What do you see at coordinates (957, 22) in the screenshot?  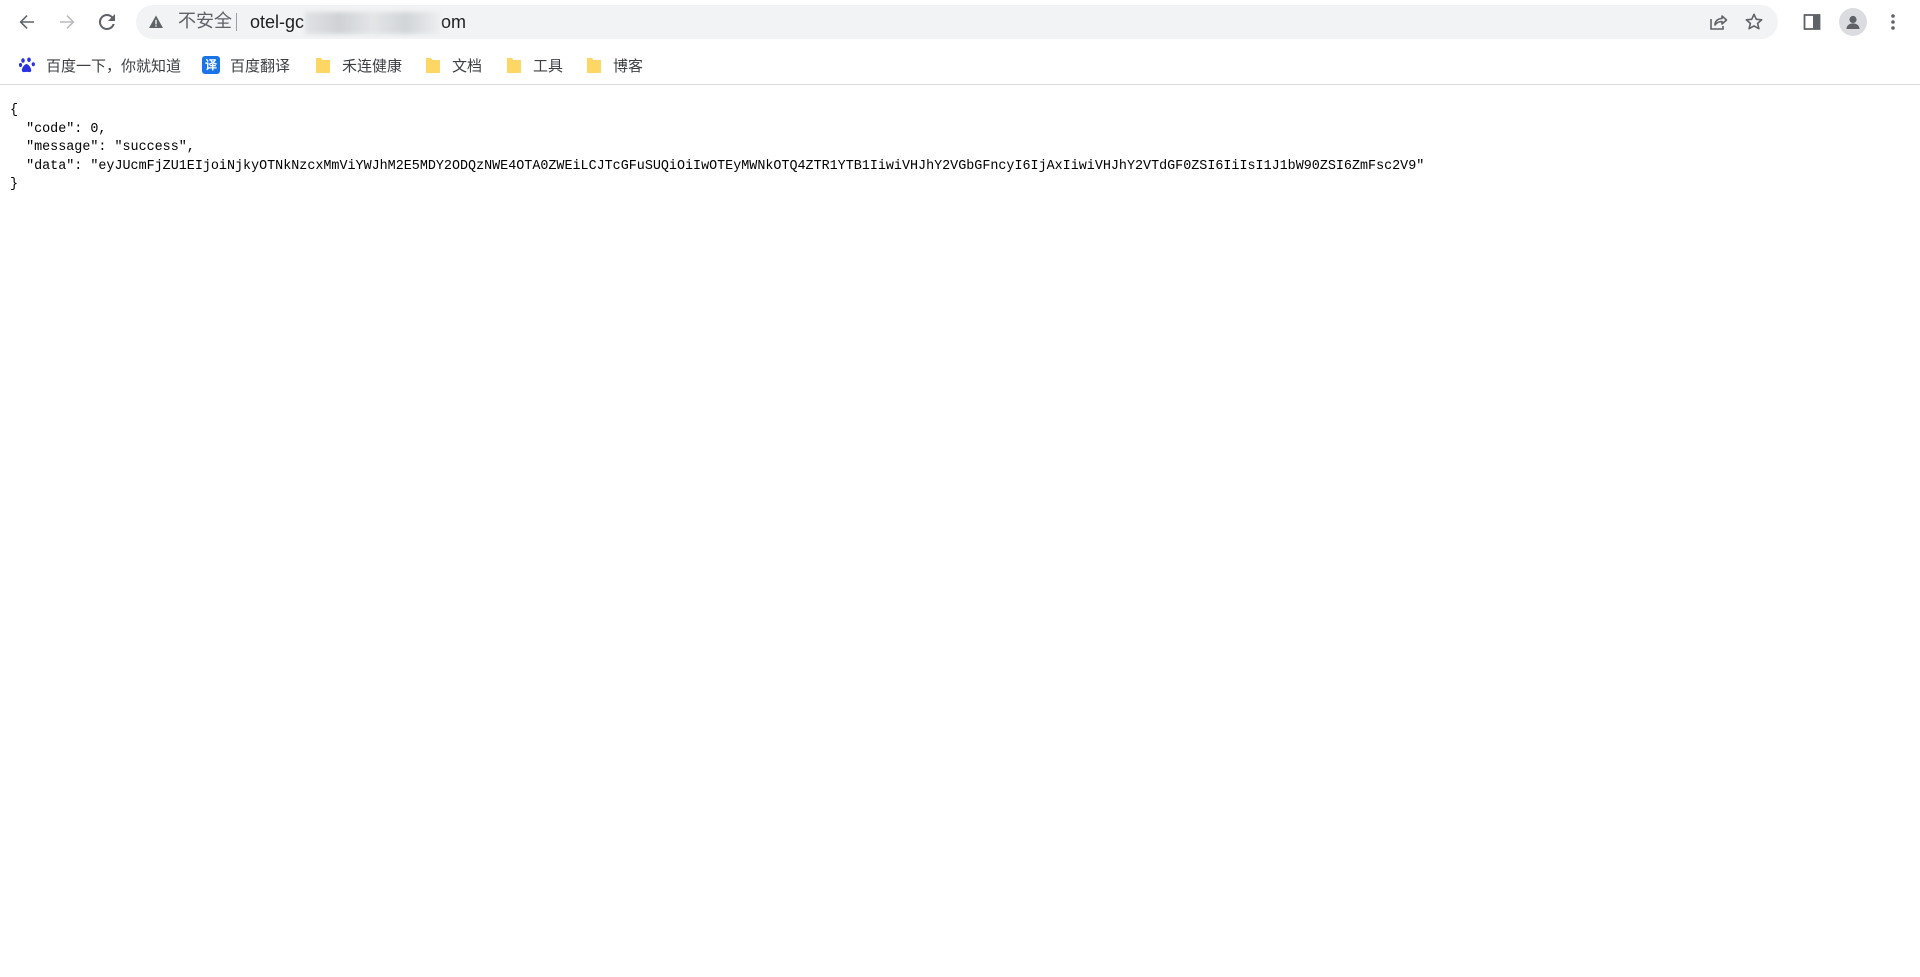 I see `address-bar: 不安全 otel-gc om` at bounding box center [957, 22].